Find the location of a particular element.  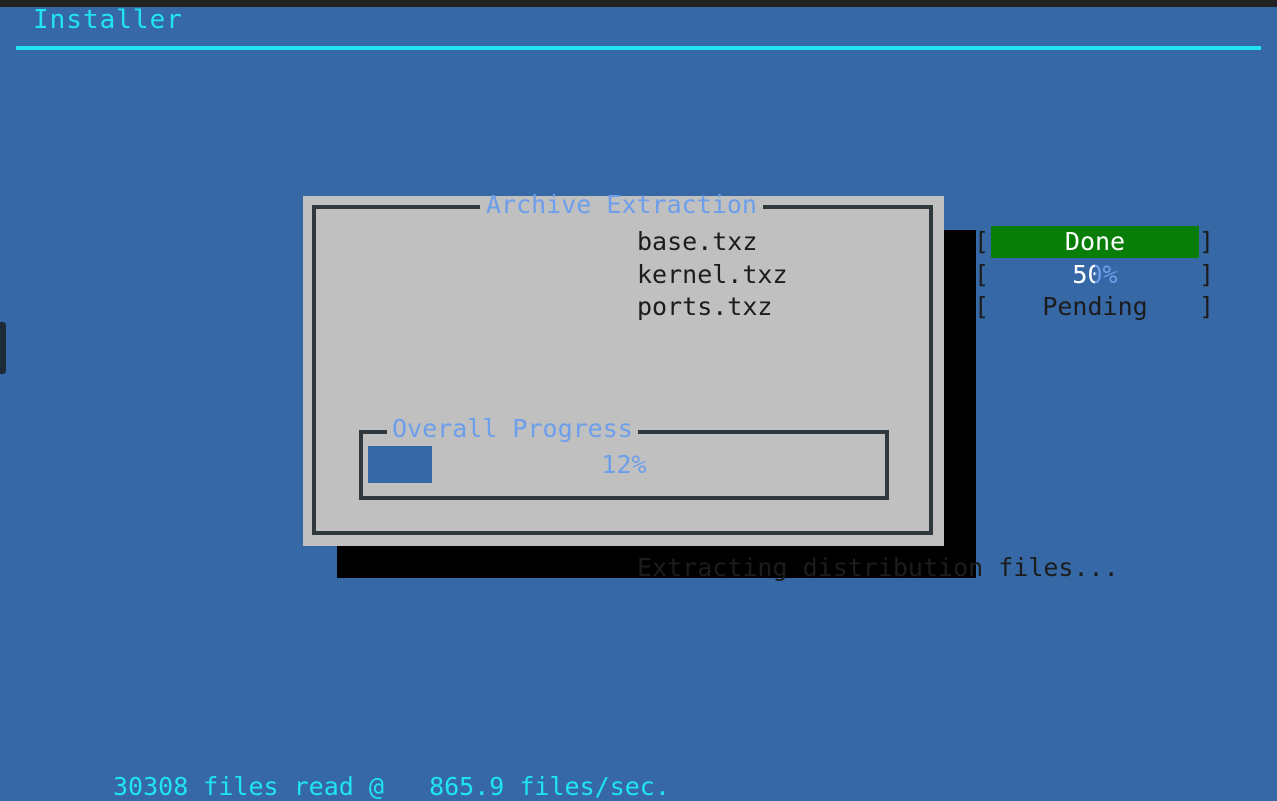

overall-progress-percent: 12% is located at coordinates (624, 464).